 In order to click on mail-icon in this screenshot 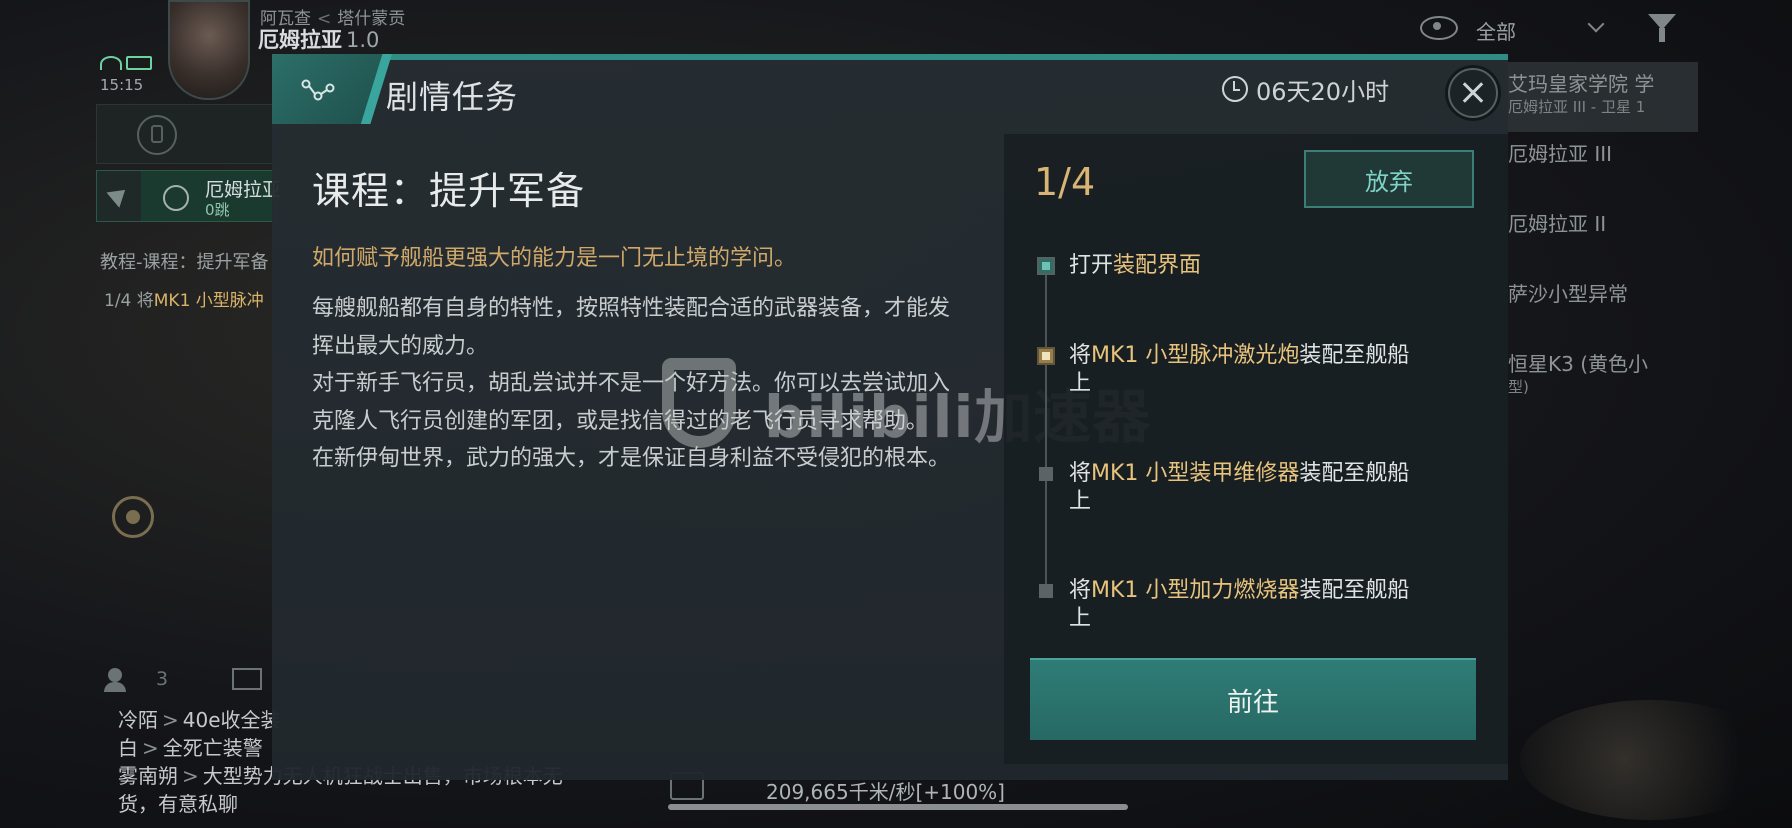, I will do `click(247, 679)`.